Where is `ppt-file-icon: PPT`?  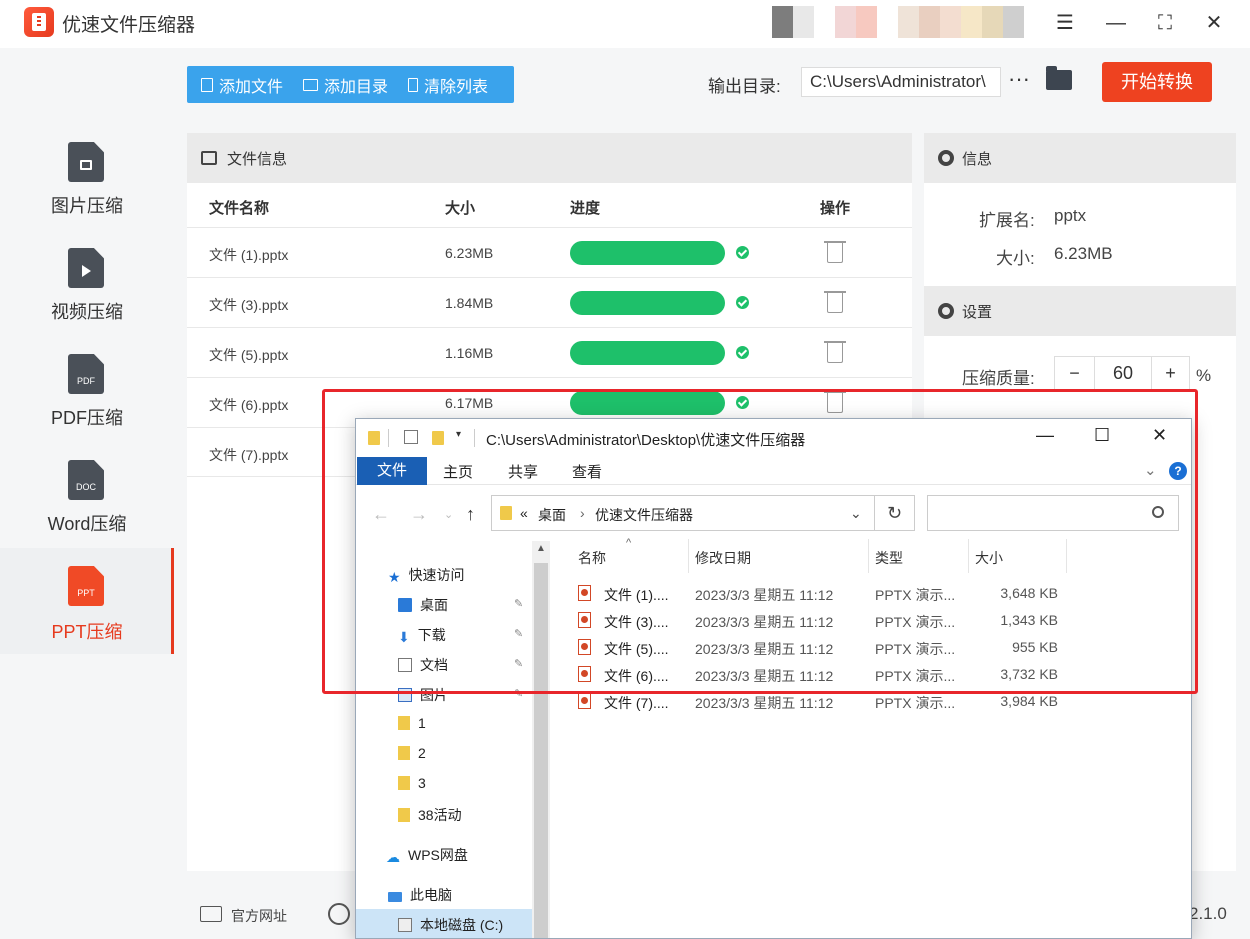
ppt-file-icon: PPT is located at coordinates (86, 586).